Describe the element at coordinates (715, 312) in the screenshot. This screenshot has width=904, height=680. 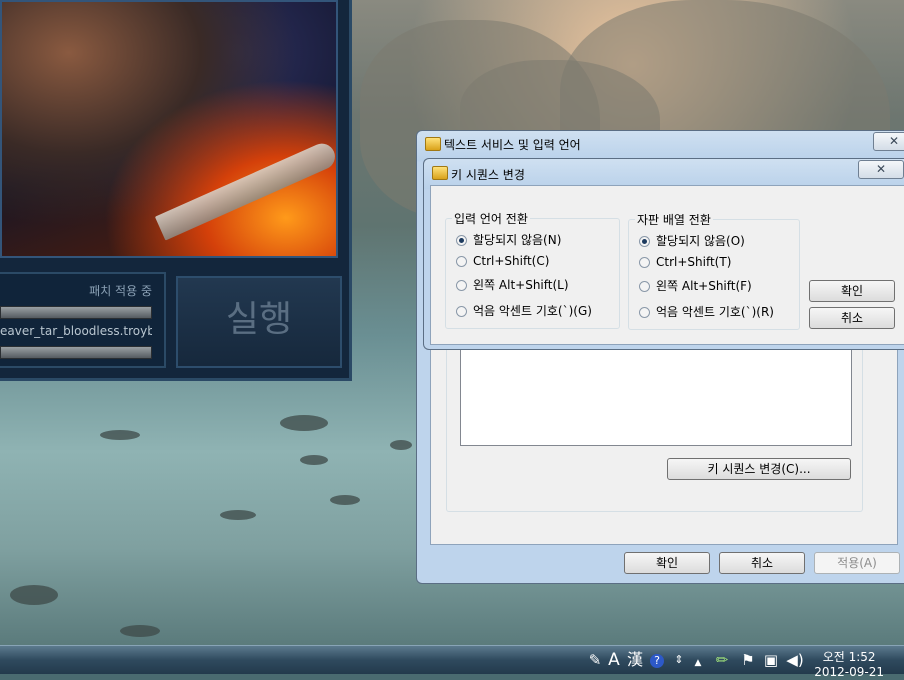
I see `option-label: 억음 악센트 기호(`)(R)` at that location.